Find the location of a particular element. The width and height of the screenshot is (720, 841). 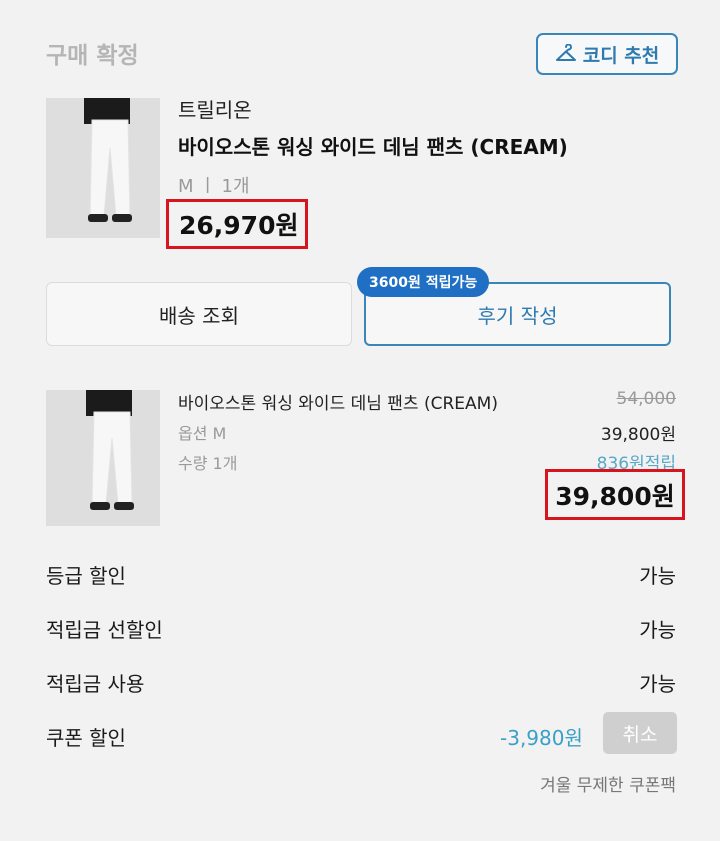

coupon-cancel-button: 취소 is located at coordinates (640, 733).